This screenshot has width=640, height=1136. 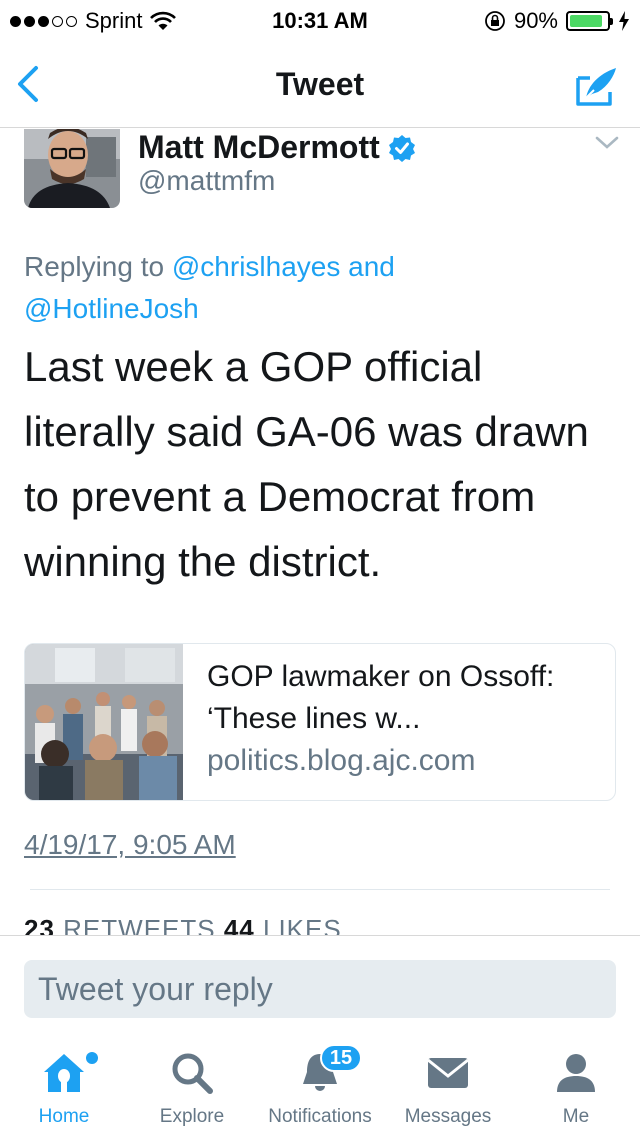 I want to click on reply-bar: Tweet your reply, so click(x=320, y=985).